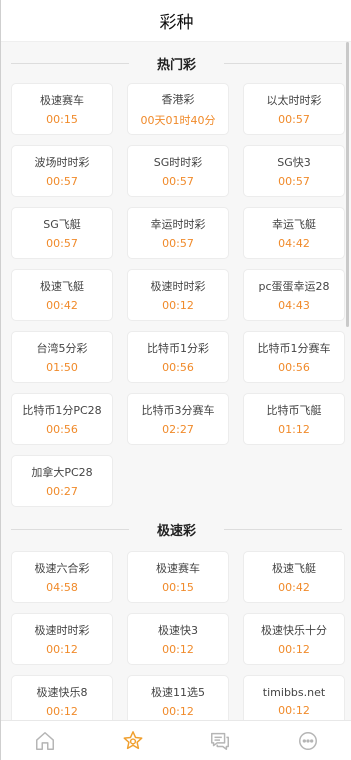 The width and height of the screenshot is (351, 760). What do you see at coordinates (294, 630) in the screenshot?
I see `lottery-name: 极速快乐十分` at bounding box center [294, 630].